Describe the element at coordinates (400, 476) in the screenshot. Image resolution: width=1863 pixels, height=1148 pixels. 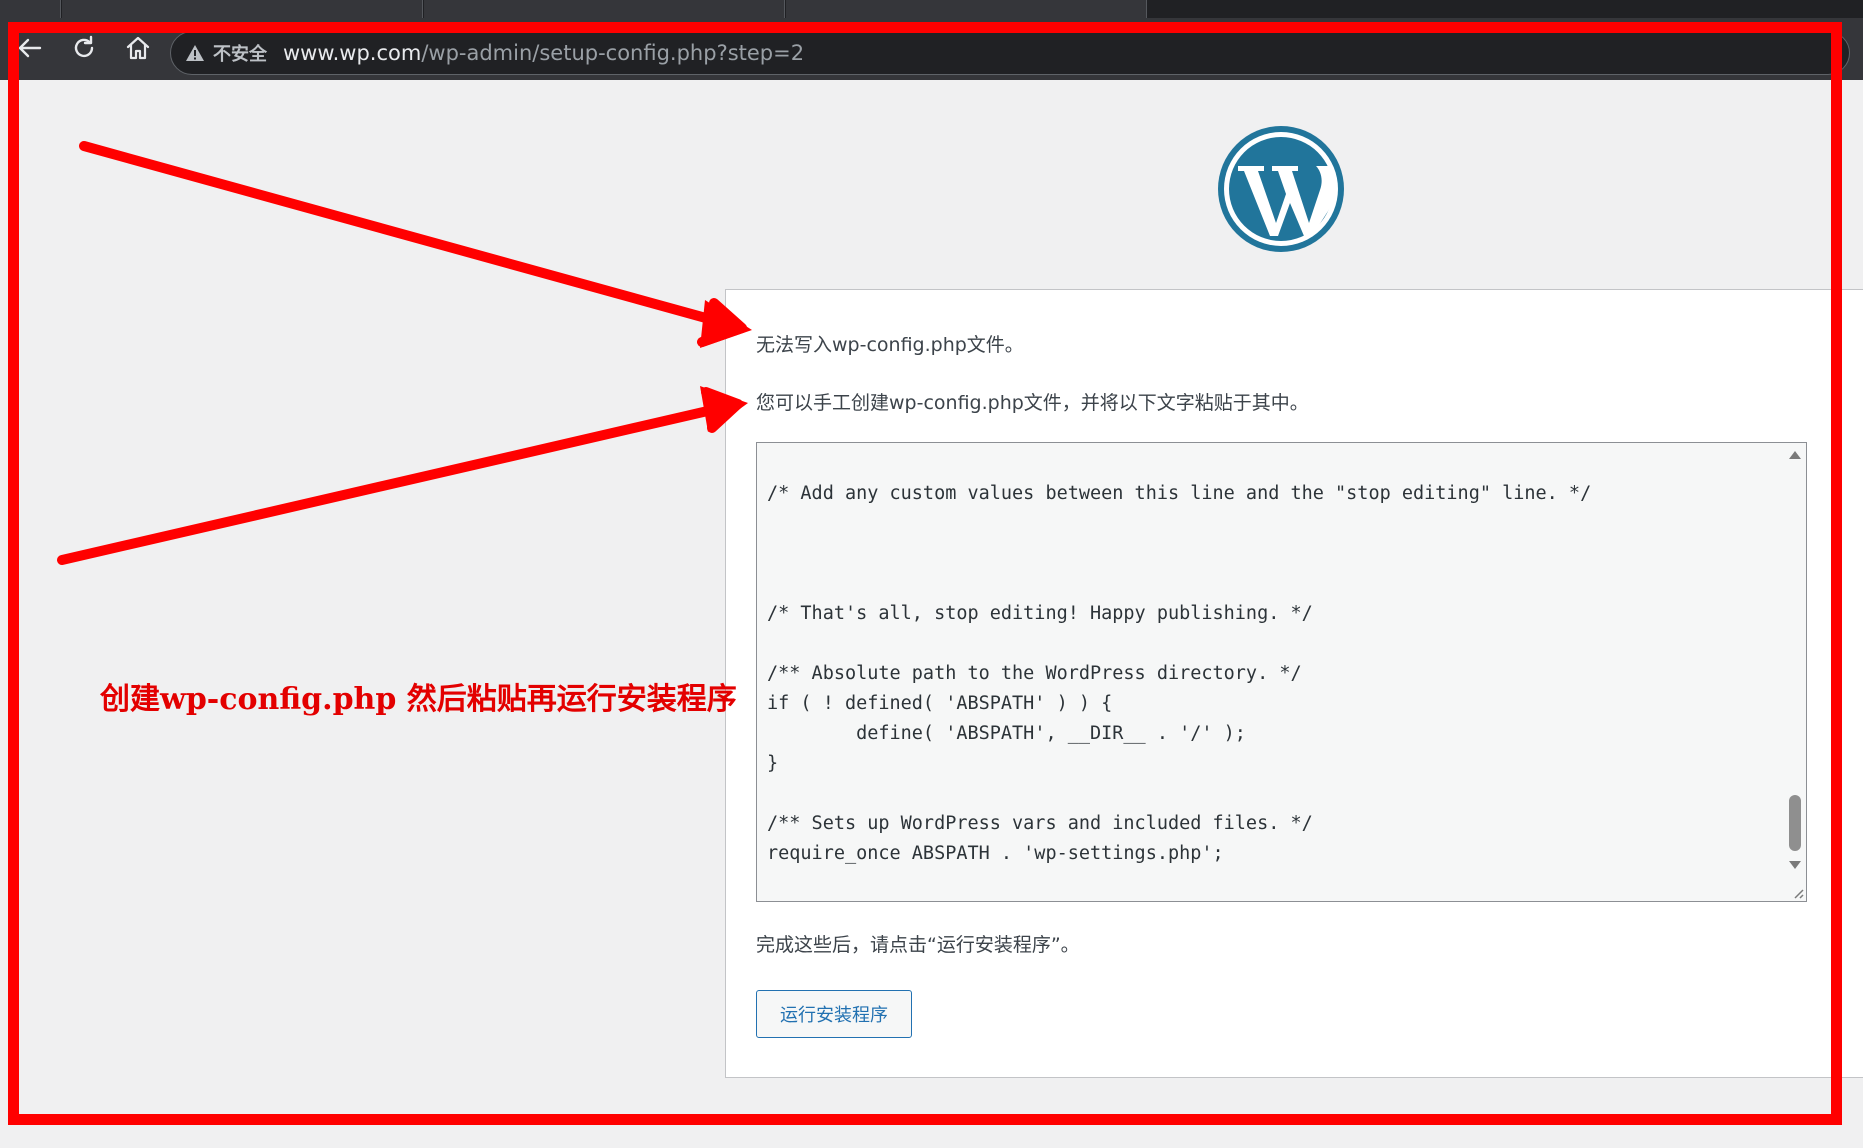
I see `annotation-arrow-bottom` at that location.